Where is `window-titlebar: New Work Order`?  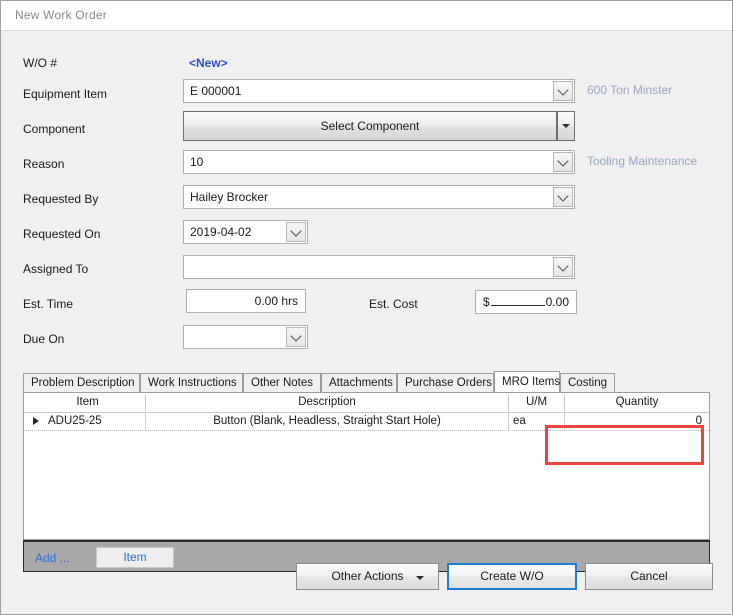
window-titlebar: New Work Order is located at coordinates (366, 16).